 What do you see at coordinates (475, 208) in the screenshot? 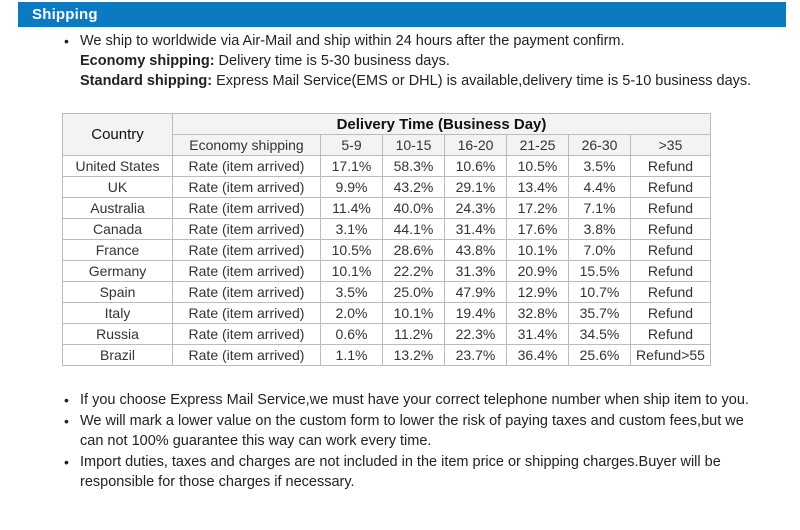
I see `cell-rate-16-20: 24.3%` at bounding box center [475, 208].